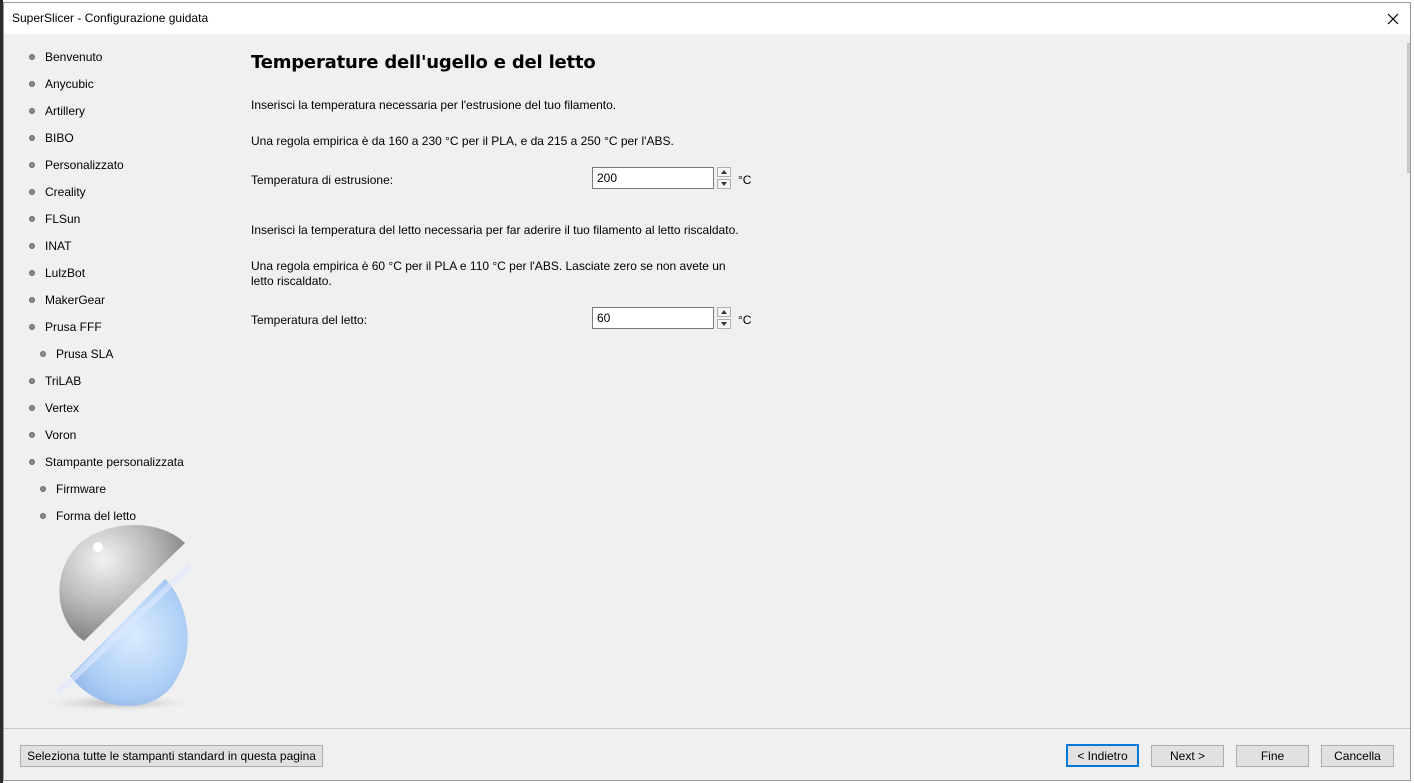  Describe the element at coordinates (1357, 756) in the screenshot. I see `cancel-button: Cancella` at that location.